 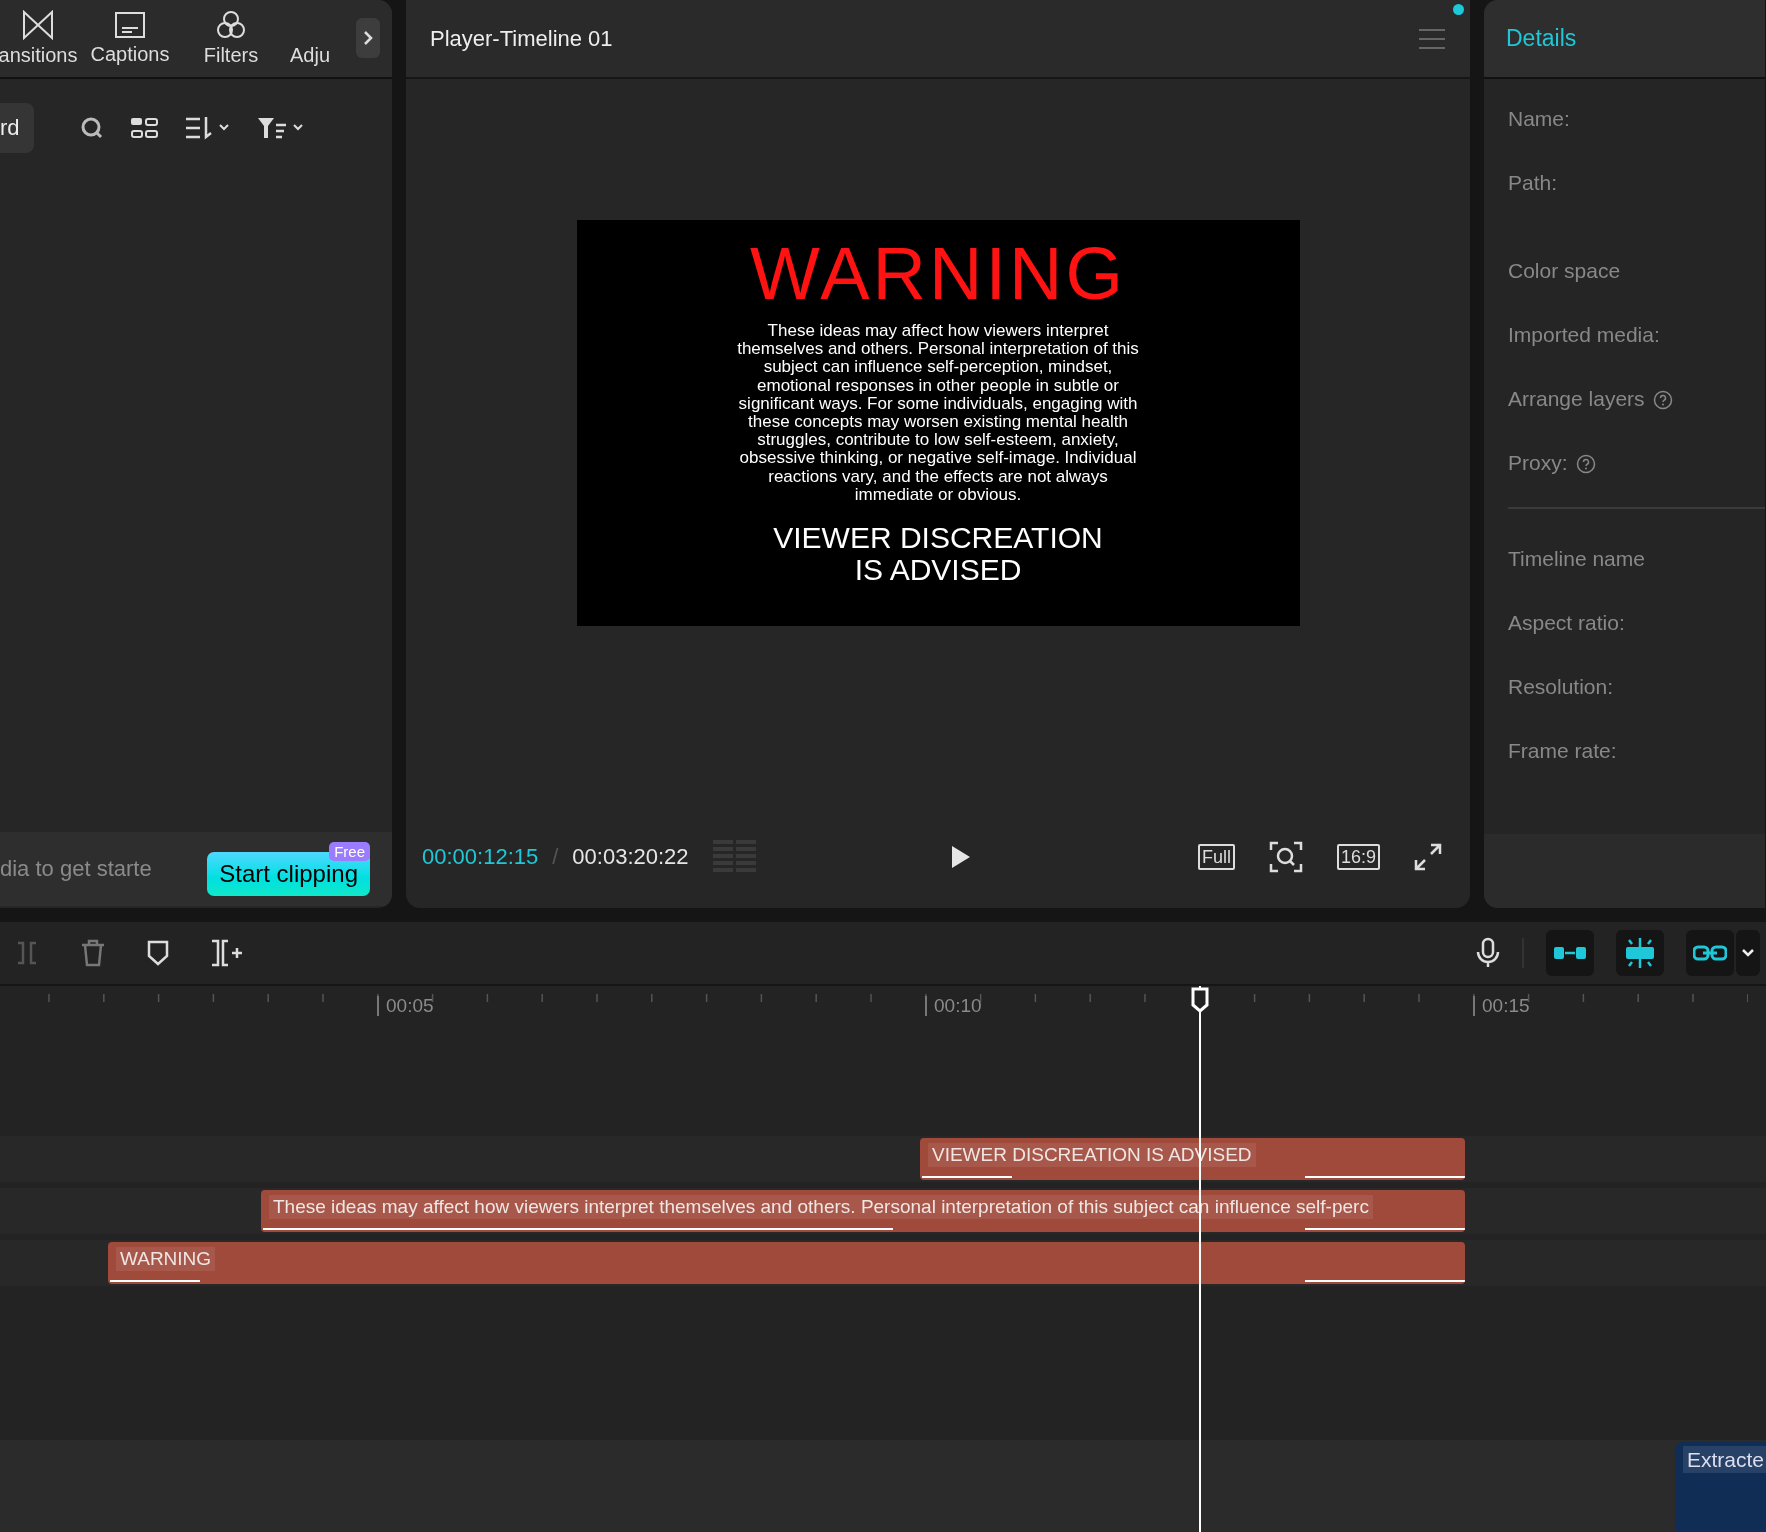 I want to click on tool-tab: Captions, so click(x=130, y=38).